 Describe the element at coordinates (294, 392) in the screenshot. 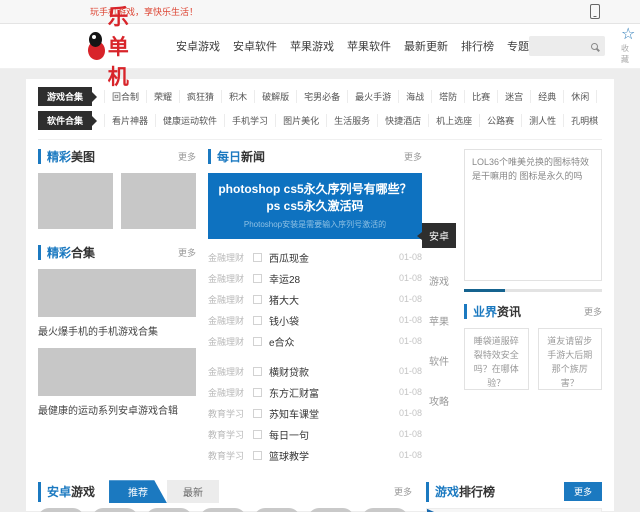

I see `news-title: 东方汇财富` at that location.